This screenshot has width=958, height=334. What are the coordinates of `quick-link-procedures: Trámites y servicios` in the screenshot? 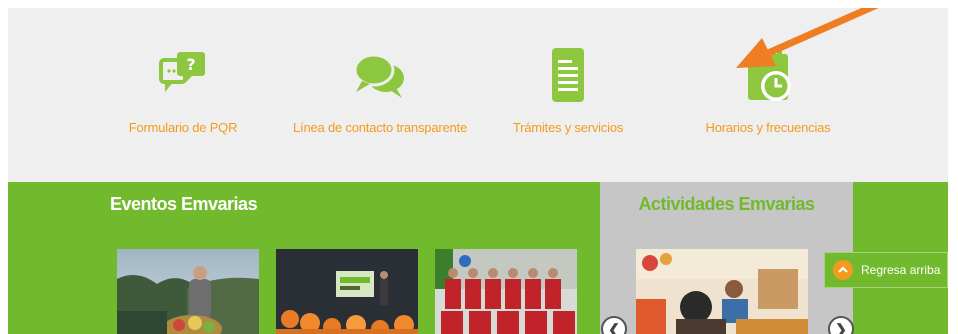 It's located at (568, 89).